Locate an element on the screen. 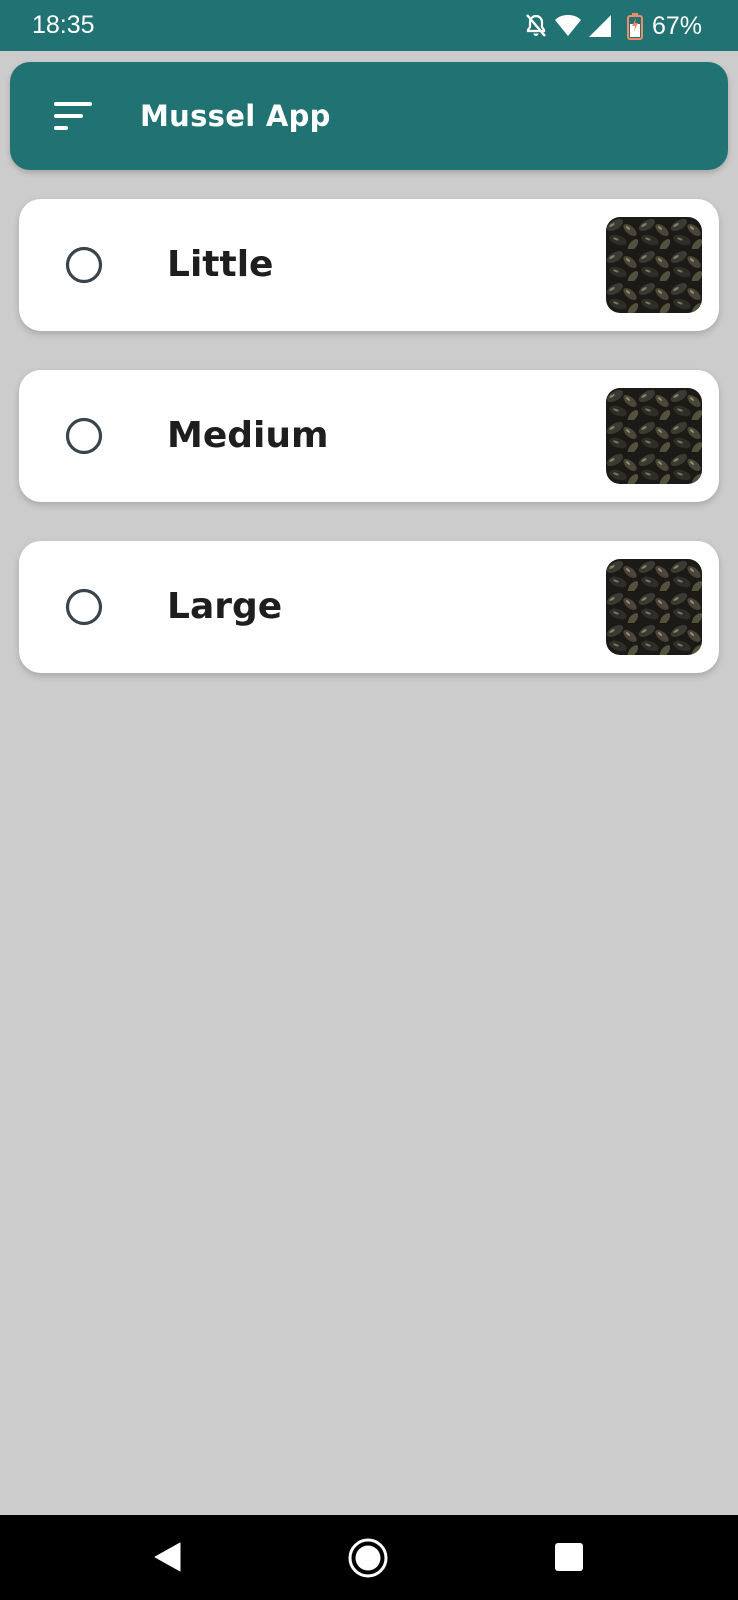  back-icon is located at coordinates (168, 1557).